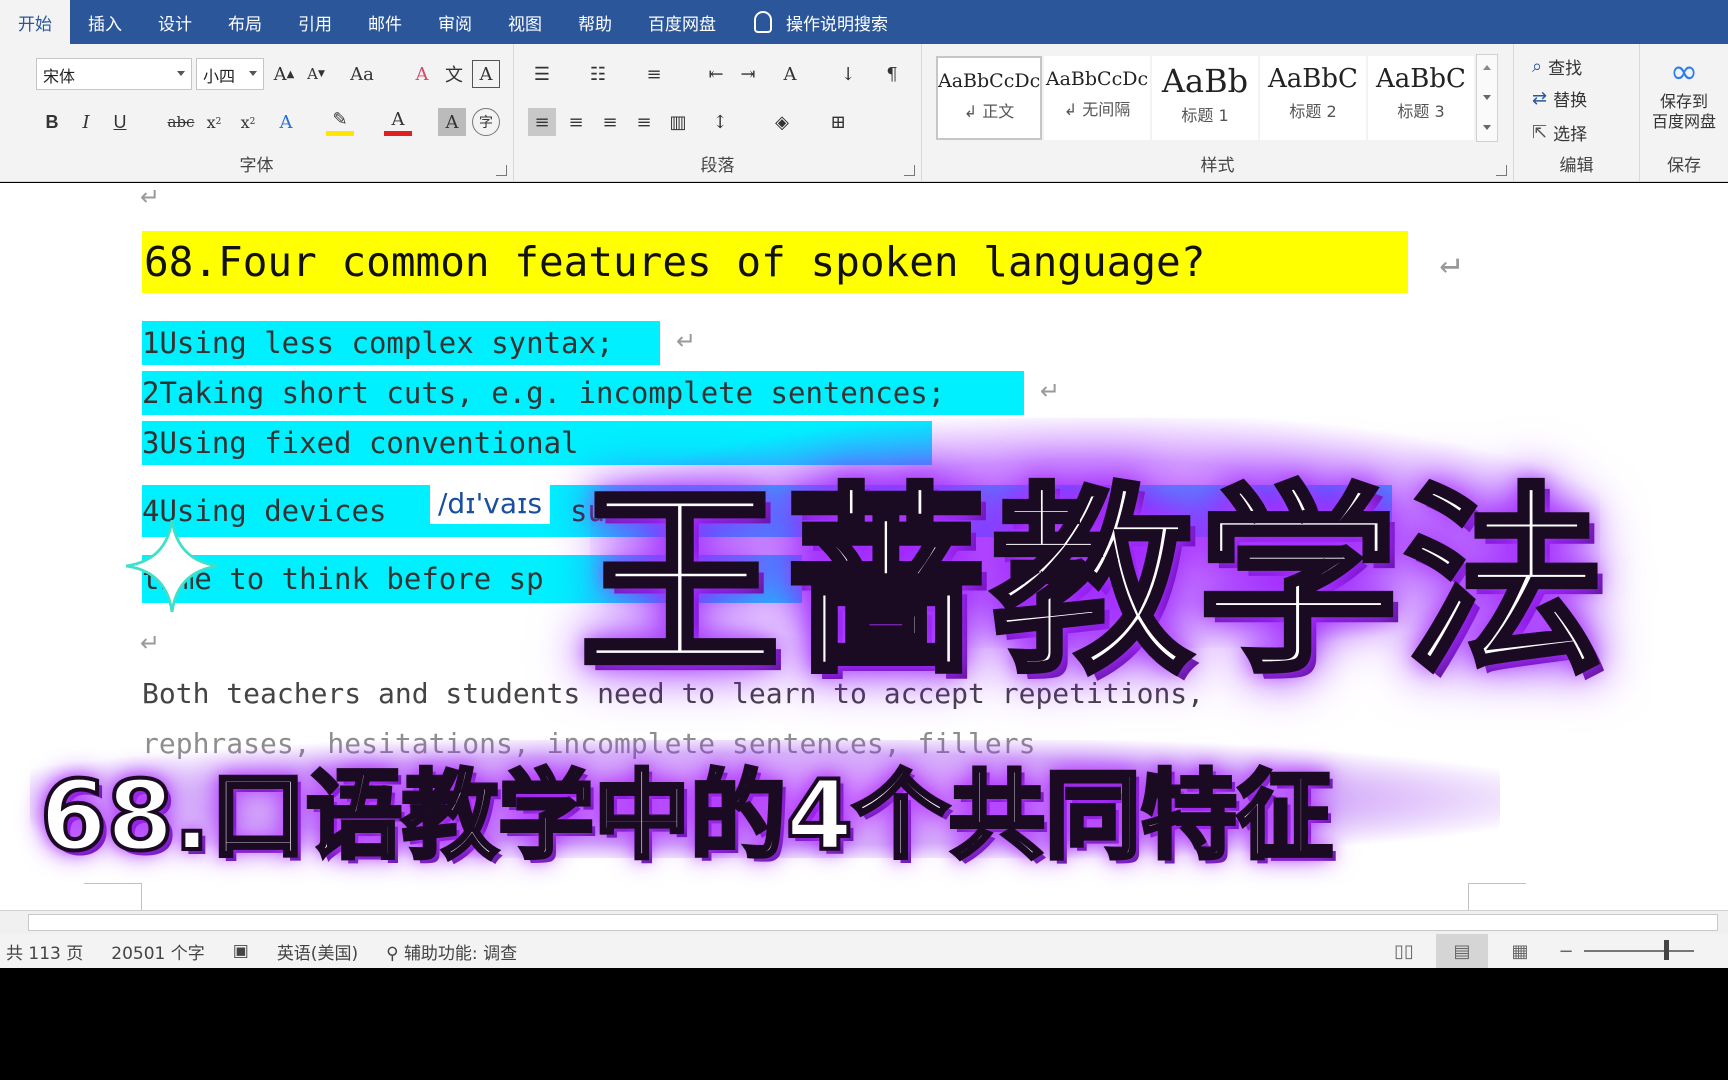 The image size is (1728, 1080). I want to click on align-left-icon: ≡, so click(542, 122).